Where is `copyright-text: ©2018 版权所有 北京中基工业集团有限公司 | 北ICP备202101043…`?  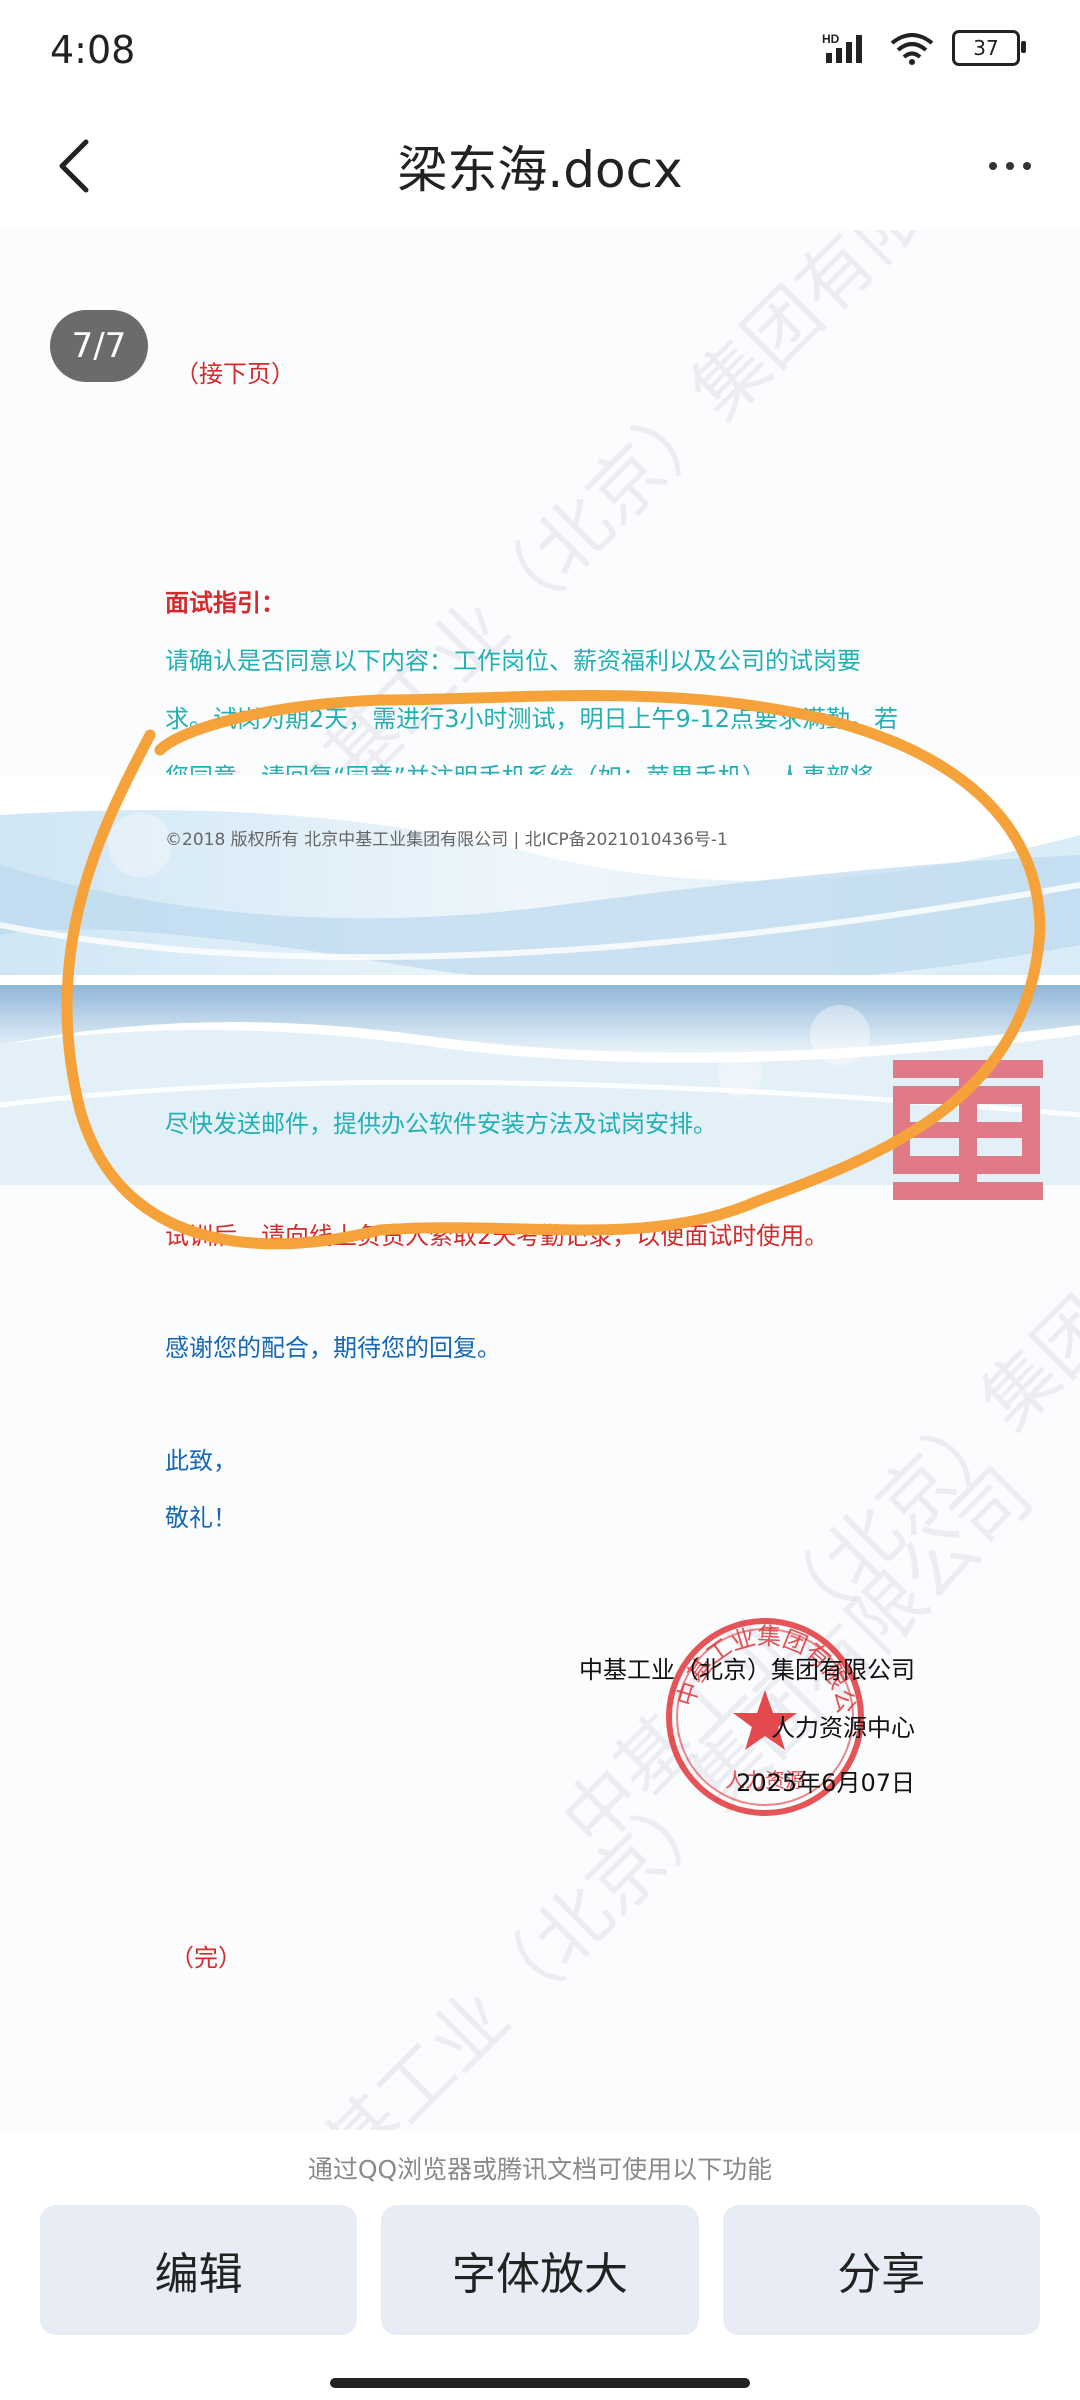
copyright-text: ©2018 版权所有 北京中基工业集团有限公司 | 北ICP备202101043… is located at coordinates (446, 840).